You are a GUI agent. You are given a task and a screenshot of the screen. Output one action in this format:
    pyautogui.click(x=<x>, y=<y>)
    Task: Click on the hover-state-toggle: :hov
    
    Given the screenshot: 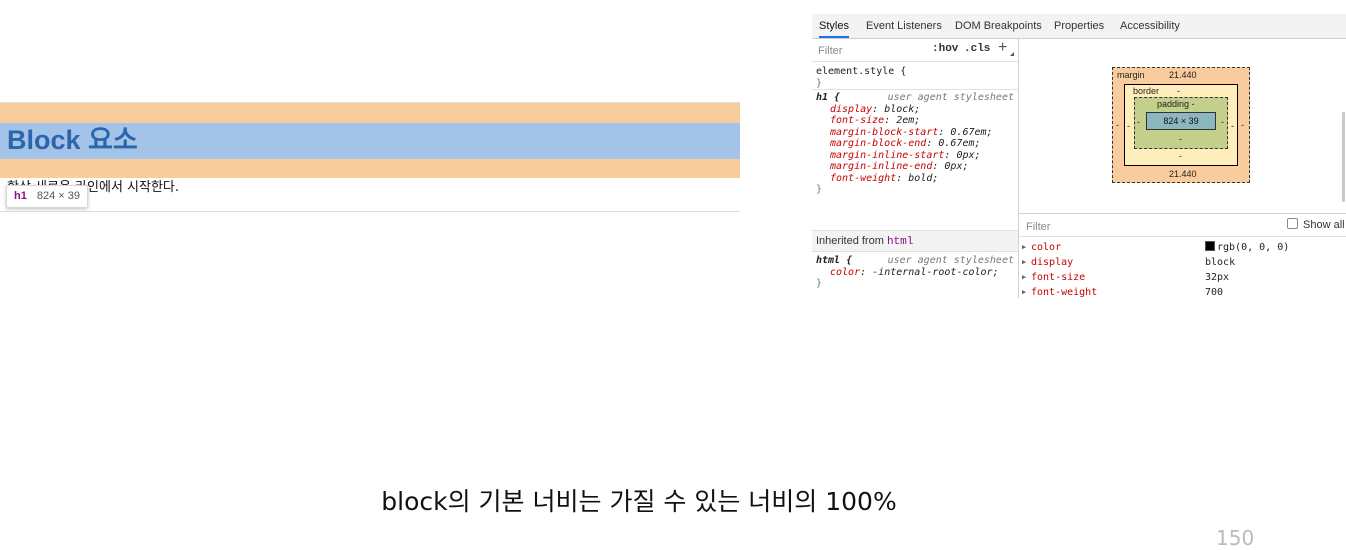 What is the action you would take?
    pyautogui.click(x=945, y=49)
    